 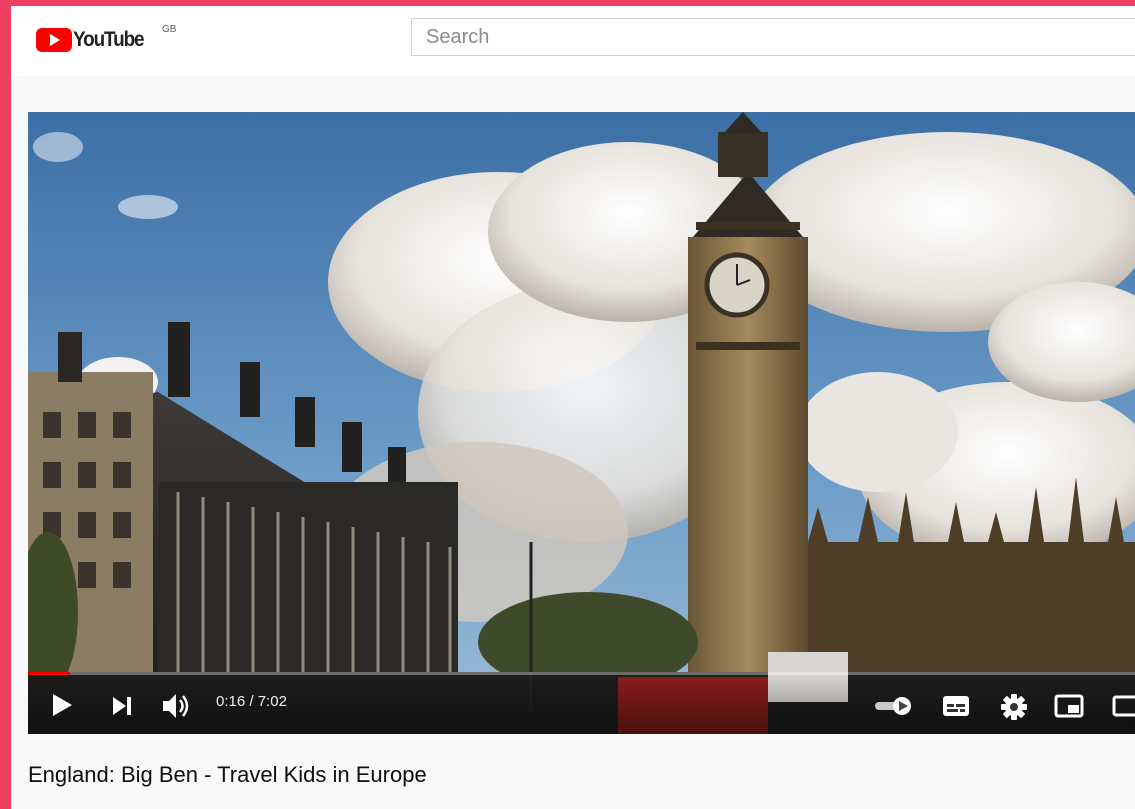 What do you see at coordinates (54, 40) in the screenshot?
I see `youtube-play-logo-icon` at bounding box center [54, 40].